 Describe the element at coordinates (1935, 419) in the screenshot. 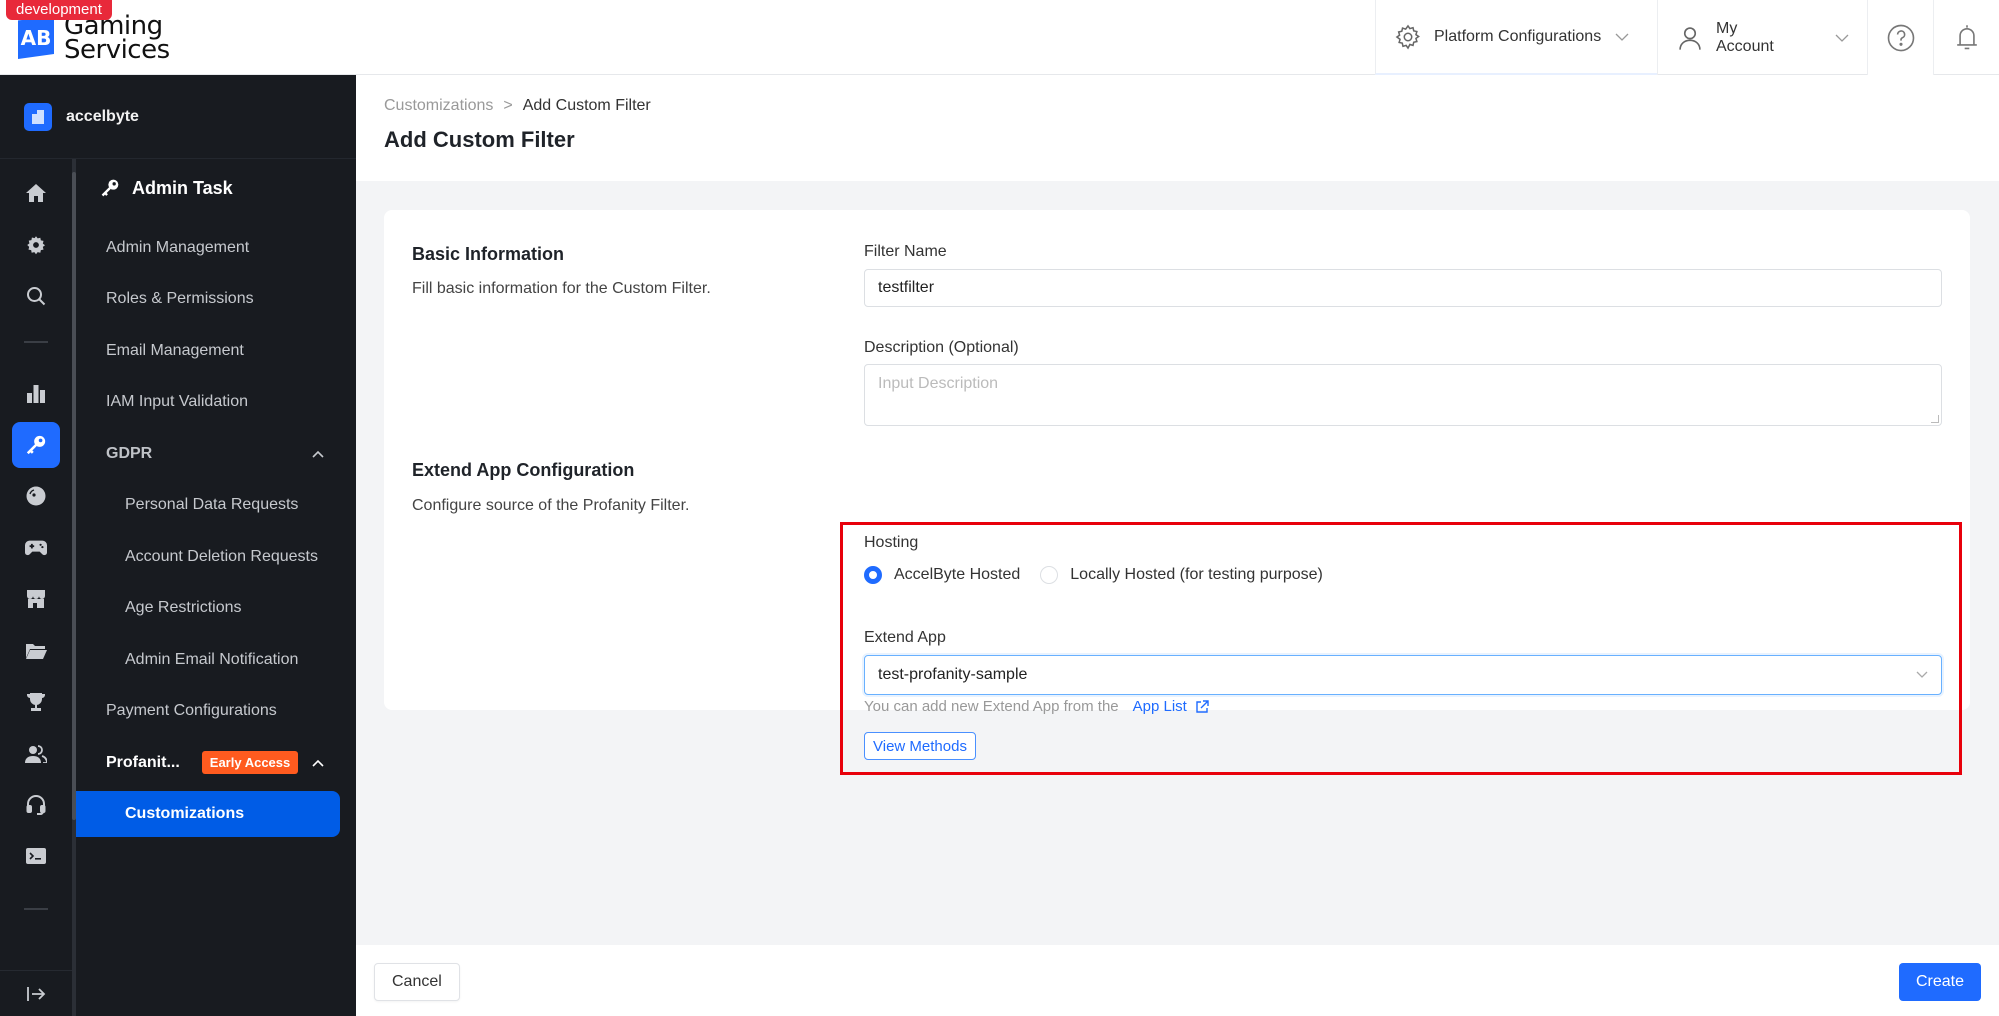

I see `resize-handle` at that location.